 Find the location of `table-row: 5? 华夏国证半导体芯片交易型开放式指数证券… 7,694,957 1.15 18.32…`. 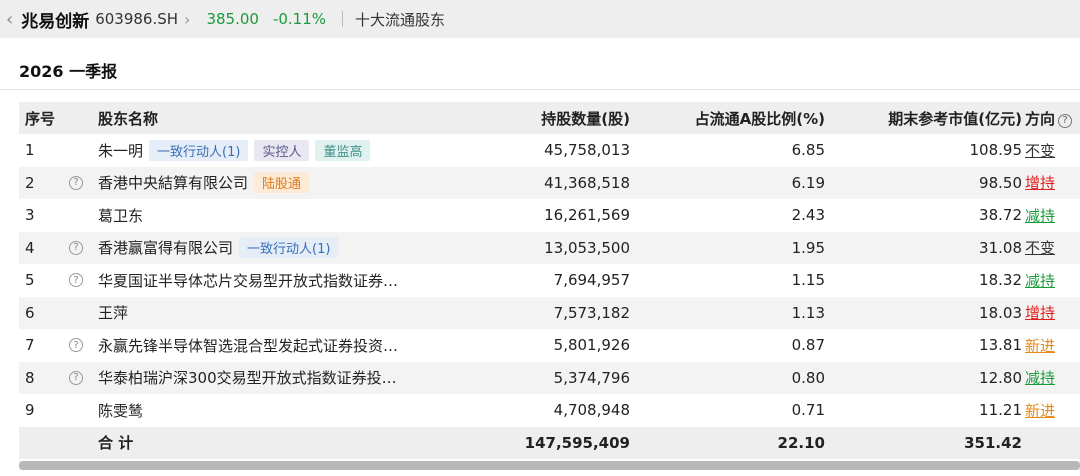

table-row: 5? 华夏国证半导体芯片交易型开放式指数证券… 7,694,957 1.15 18.32… is located at coordinates (549, 280).